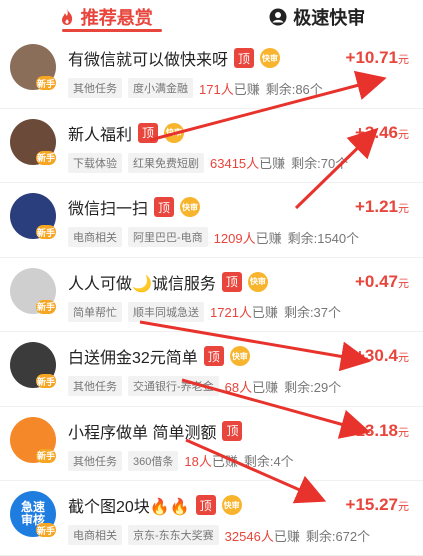  Describe the element at coordinates (211, 461) in the screenshot. I see `earned-count: 18人已赚` at that location.